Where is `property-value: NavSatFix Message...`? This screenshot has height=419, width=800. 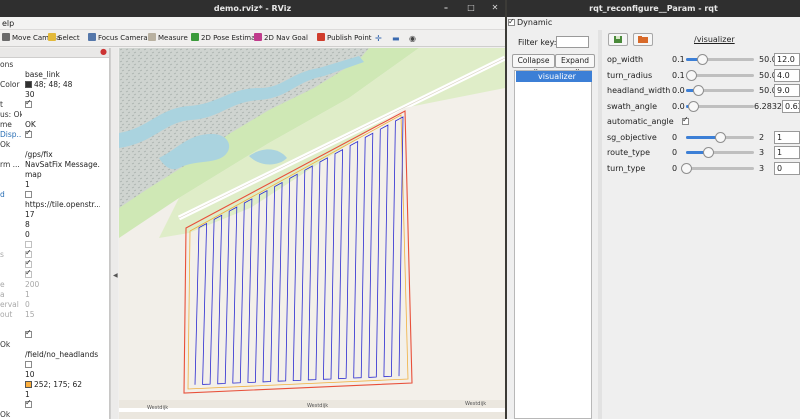
property-value: NavSatFix Message... is located at coordinates (62, 165).